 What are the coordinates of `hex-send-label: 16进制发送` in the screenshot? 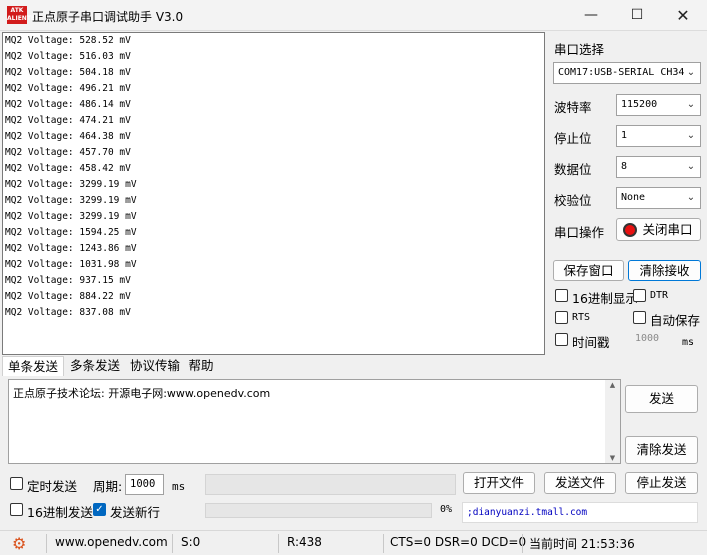 It's located at (60, 512).